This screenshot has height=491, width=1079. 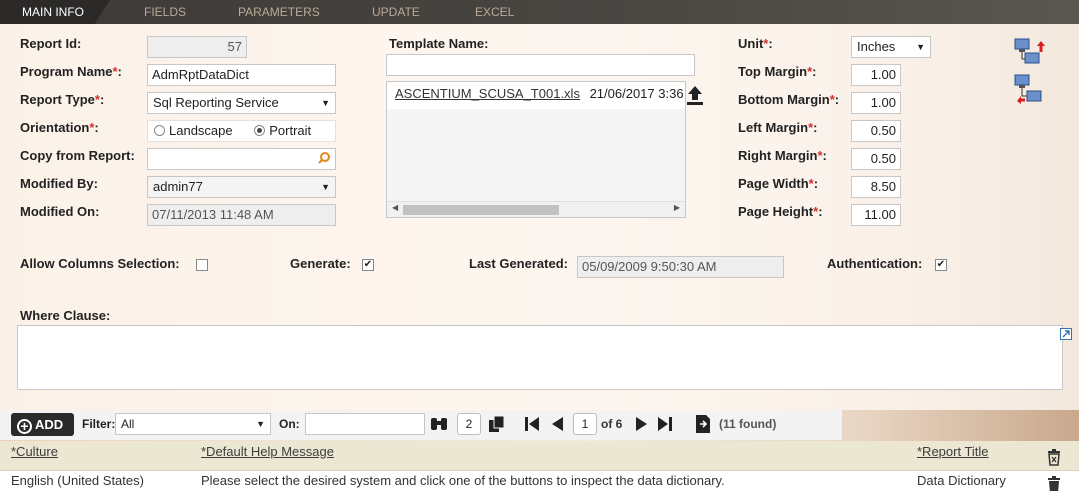 I want to click on scroll-right-icon: ▶, so click(x=677, y=207).